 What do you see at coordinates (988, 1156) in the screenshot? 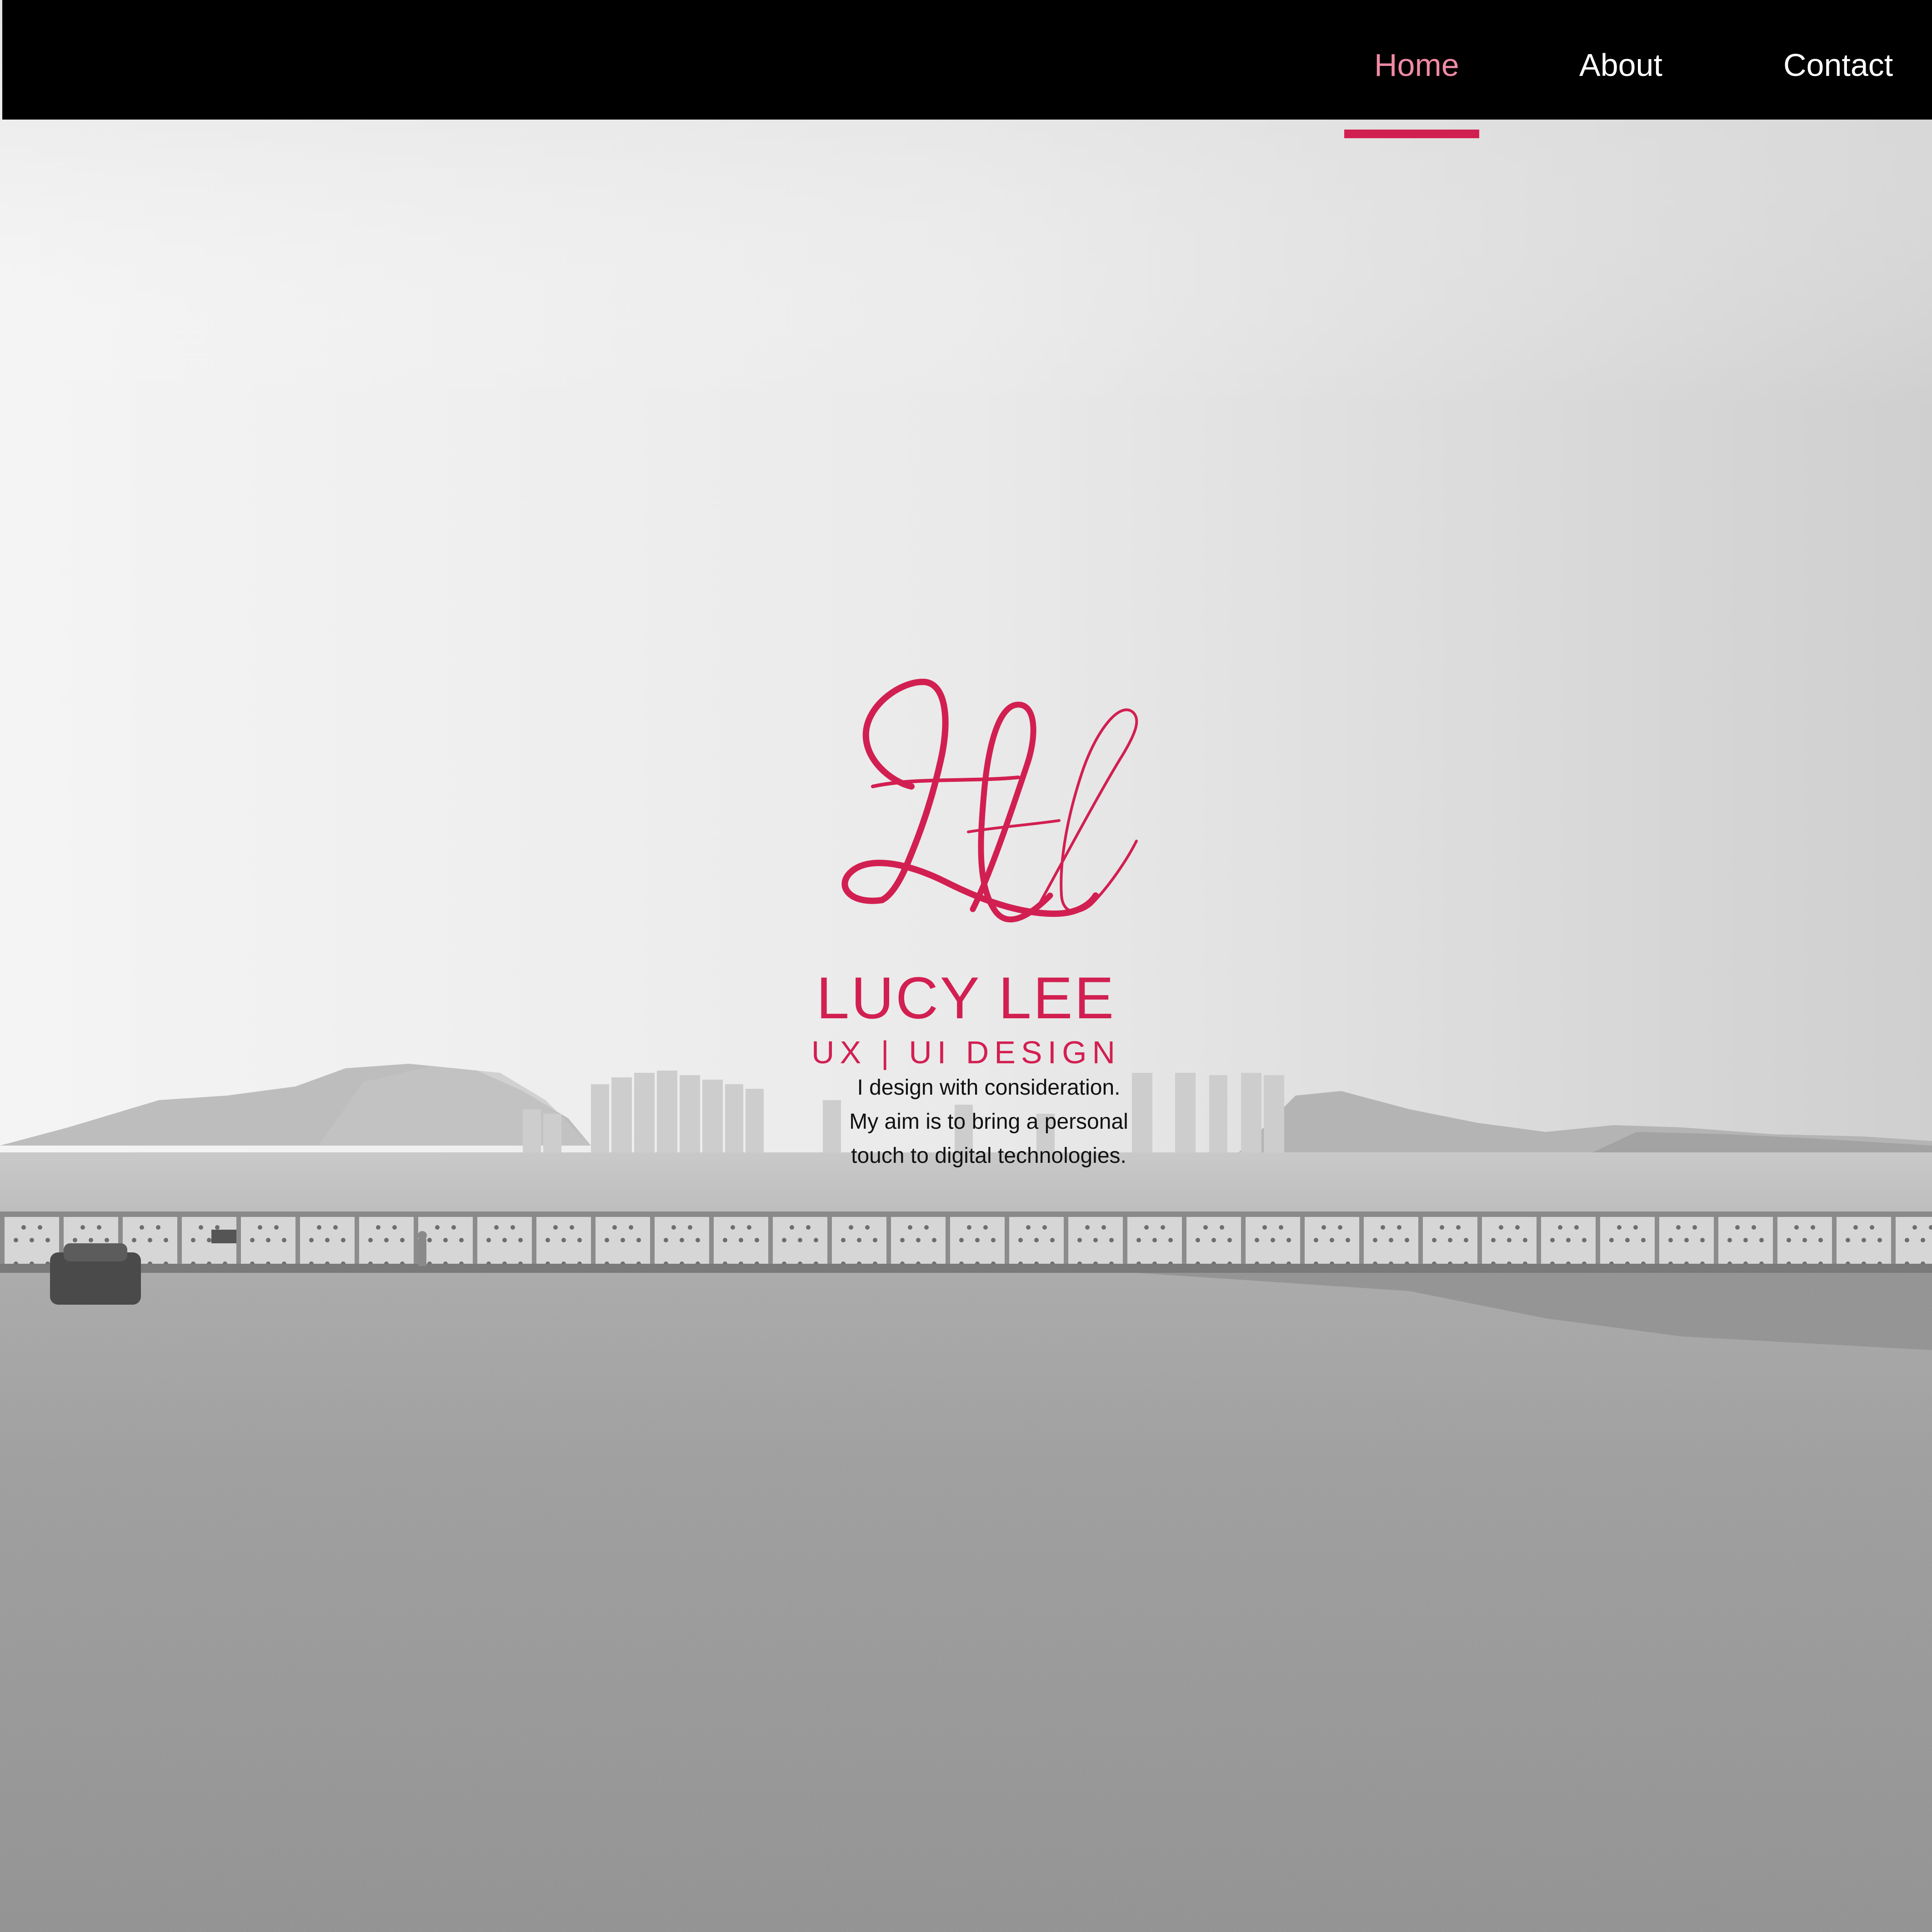
I see `tagline-line: touch to digital technologies.` at bounding box center [988, 1156].